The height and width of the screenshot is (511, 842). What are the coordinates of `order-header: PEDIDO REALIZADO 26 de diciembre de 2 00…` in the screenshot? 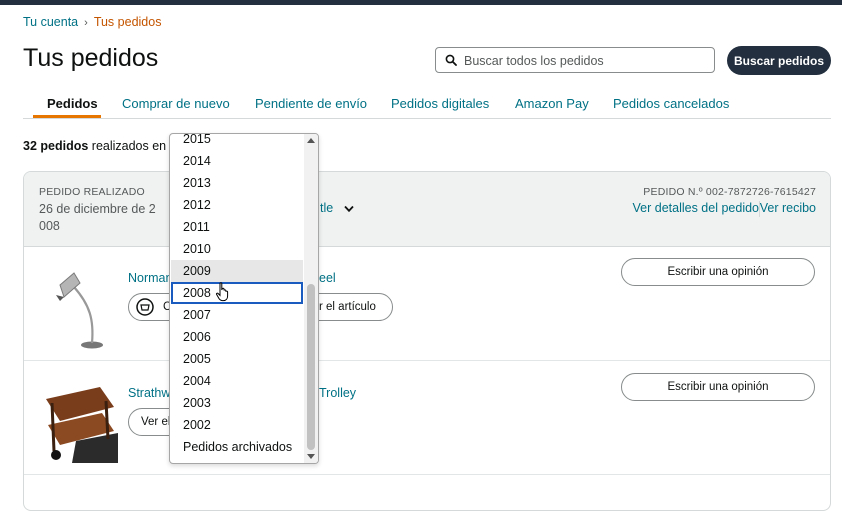 It's located at (427, 209).